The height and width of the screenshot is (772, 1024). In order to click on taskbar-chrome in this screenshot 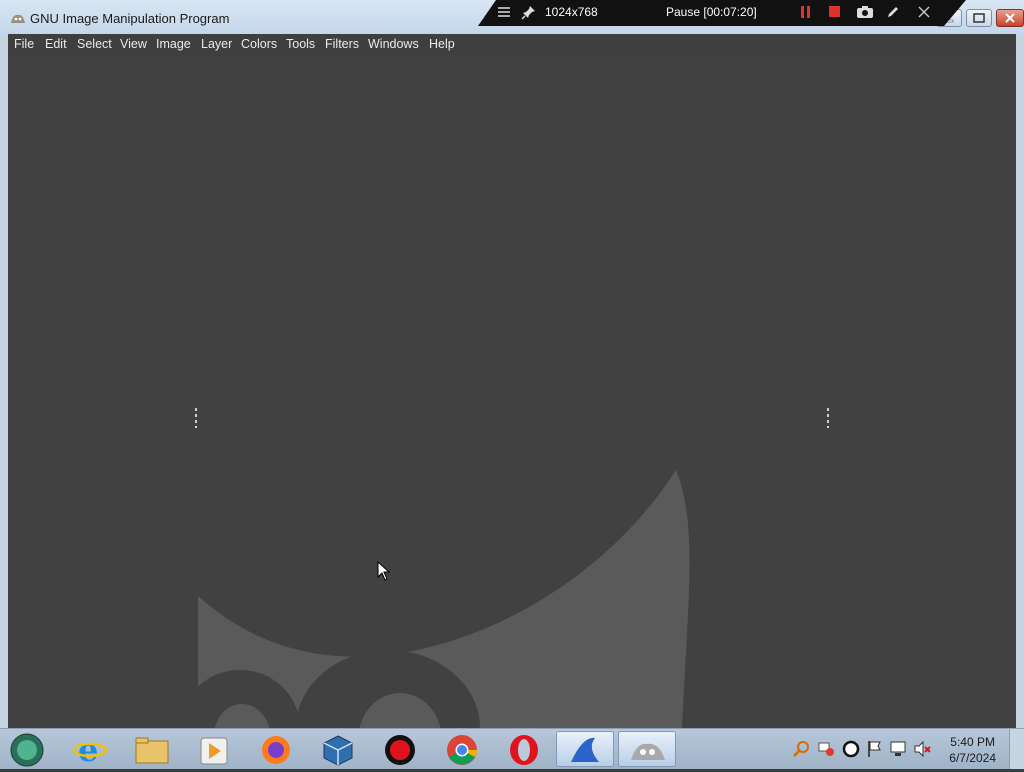, I will do `click(462, 749)`.